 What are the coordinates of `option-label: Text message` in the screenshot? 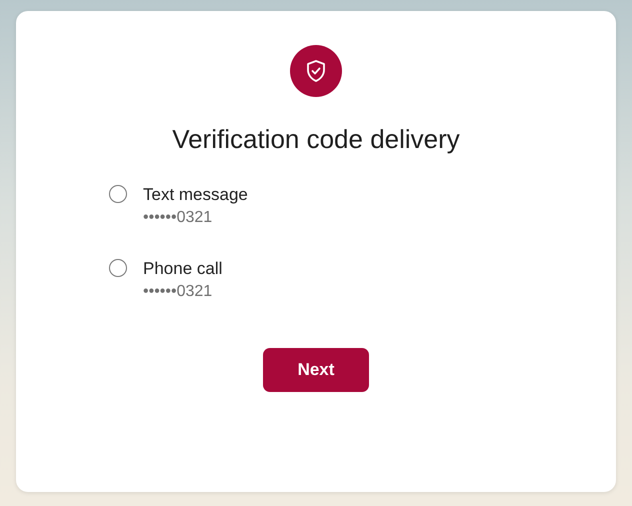 It's located at (195, 195).